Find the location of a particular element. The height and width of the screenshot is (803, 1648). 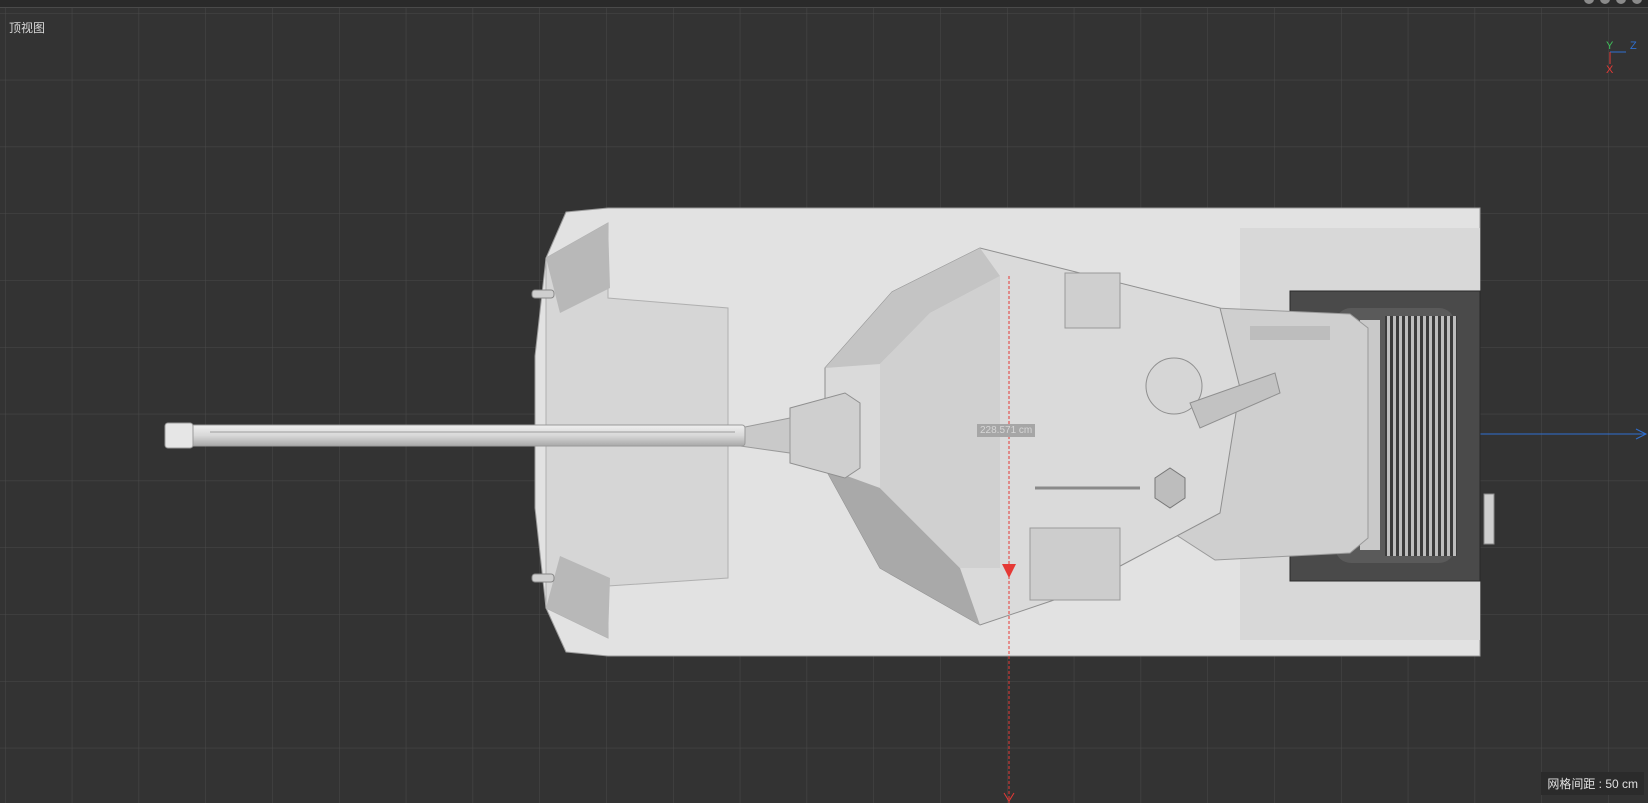

gun-barrel is located at coordinates (455, 435).